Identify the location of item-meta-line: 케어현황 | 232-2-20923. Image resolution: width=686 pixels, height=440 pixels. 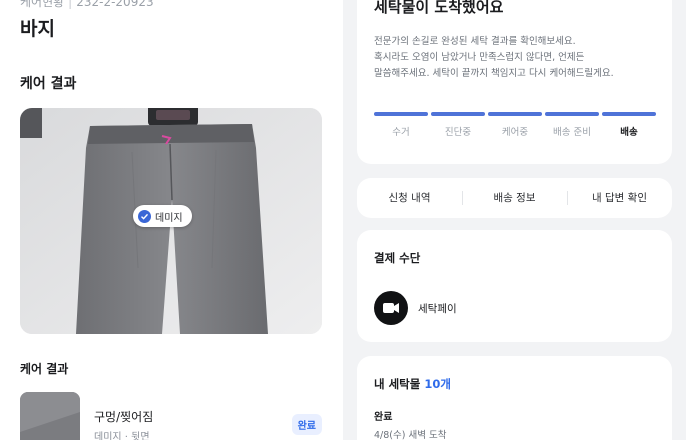
(87, 5).